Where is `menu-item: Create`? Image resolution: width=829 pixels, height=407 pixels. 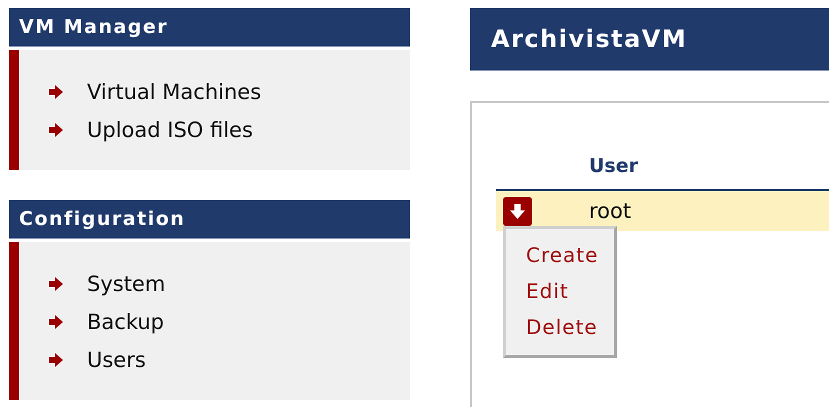
menu-item: Create is located at coordinates (570, 255).